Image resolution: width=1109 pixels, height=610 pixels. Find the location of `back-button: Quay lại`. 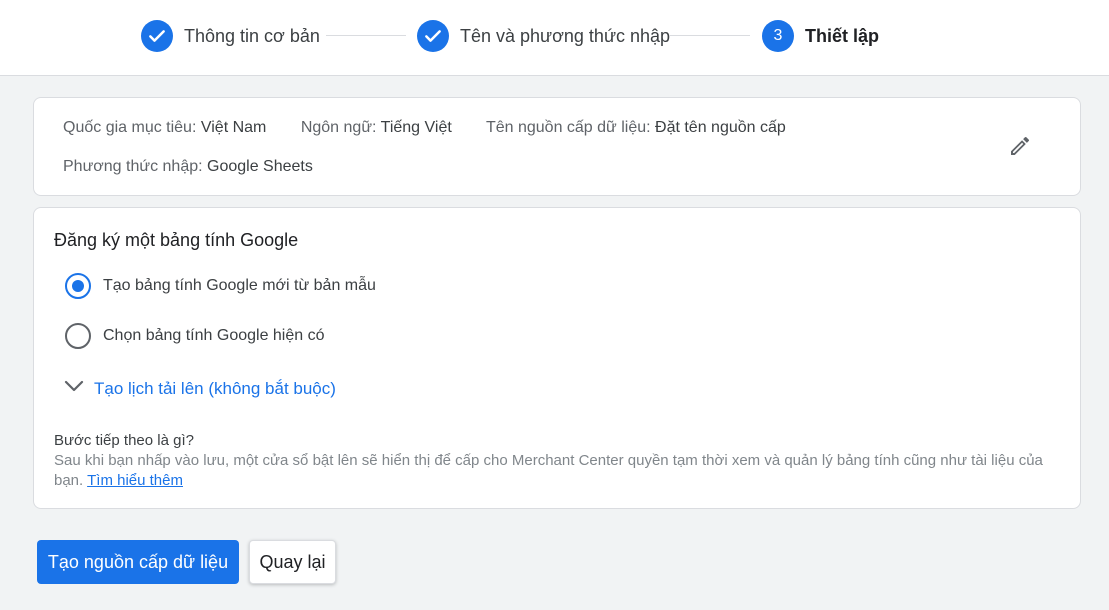

back-button: Quay lại is located at coordinates (292, 562).